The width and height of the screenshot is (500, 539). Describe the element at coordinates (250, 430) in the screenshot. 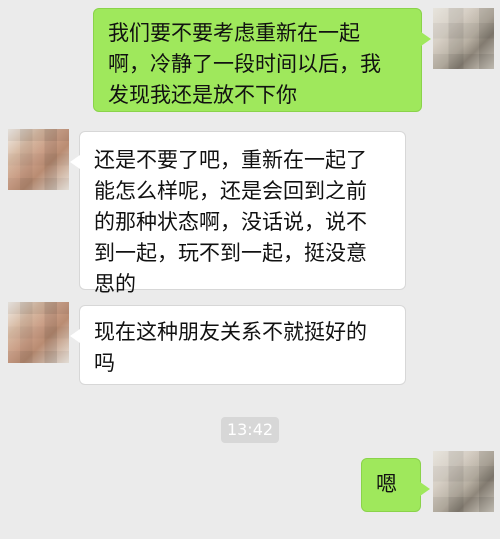

I see `chat-timestamp: 13:42` at that location.